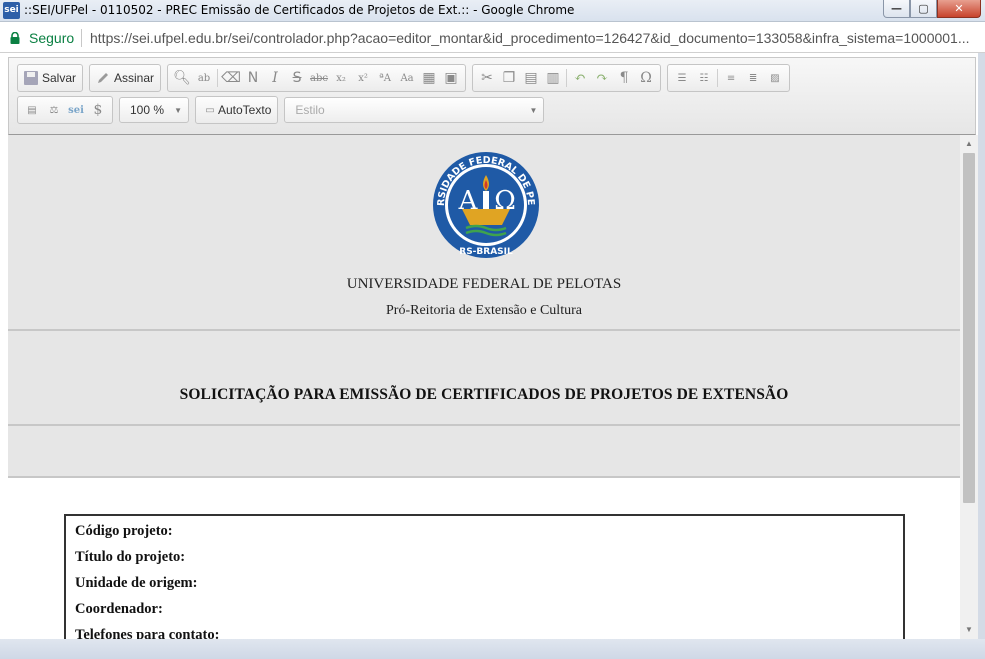  What do you see at coordinates (134, 78) in the screenshot?
I see `sign-label: Assinar` at bounding box center [134, 78].